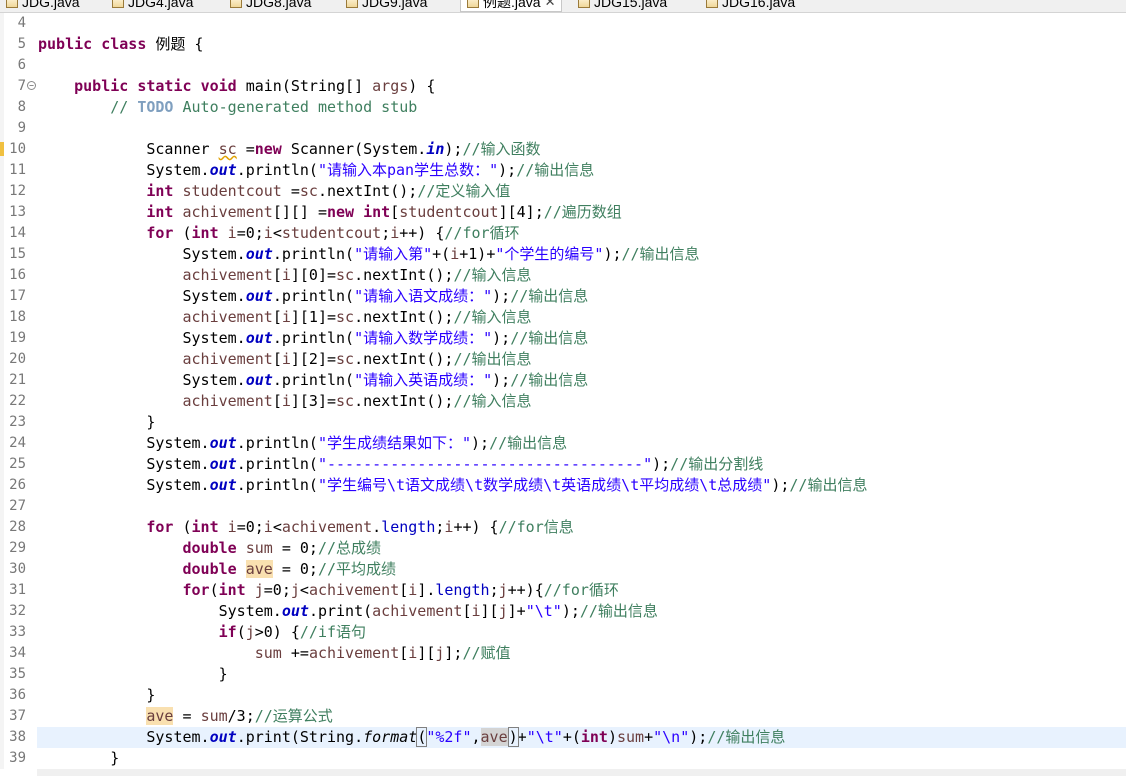 This screenshot has height=776, width=1126. I want to click on line-number: 22, so click(17, 401).